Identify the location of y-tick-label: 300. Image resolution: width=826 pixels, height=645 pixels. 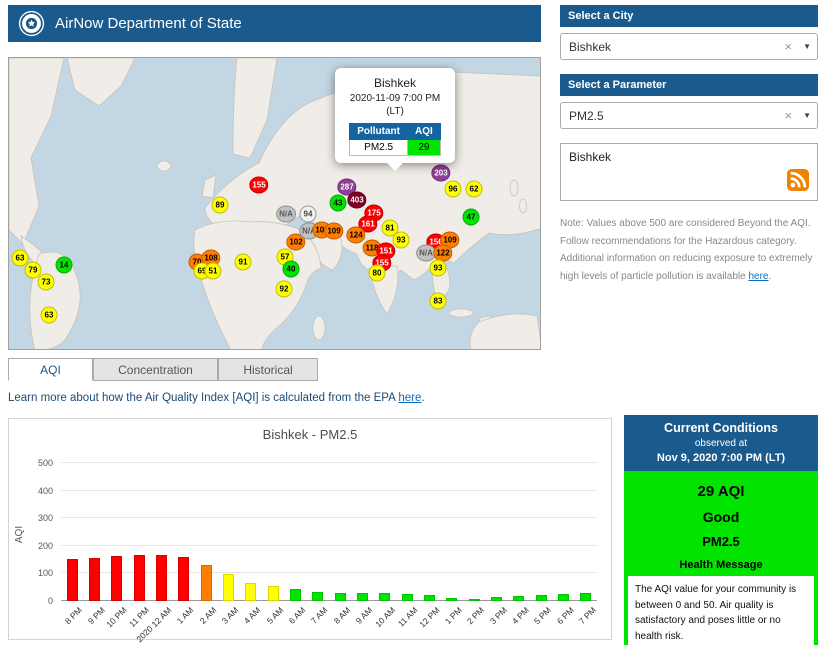
(45, 518).